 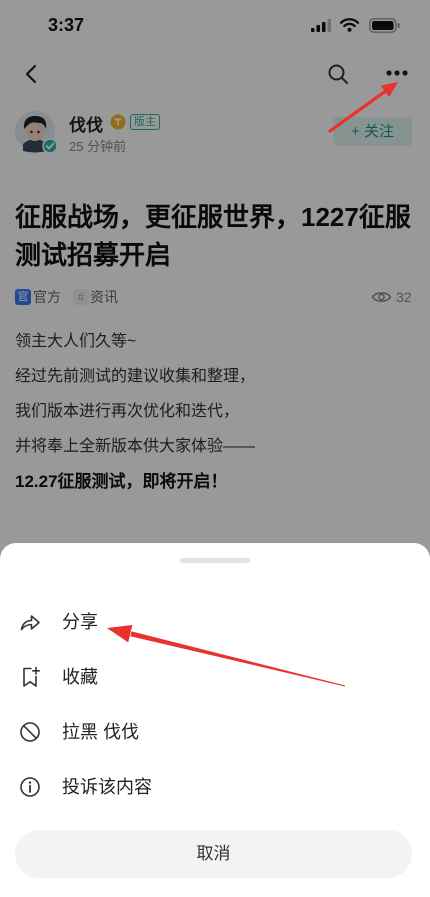 I want to click on report-option: 投诉该内容, so click(x=215, y=787).